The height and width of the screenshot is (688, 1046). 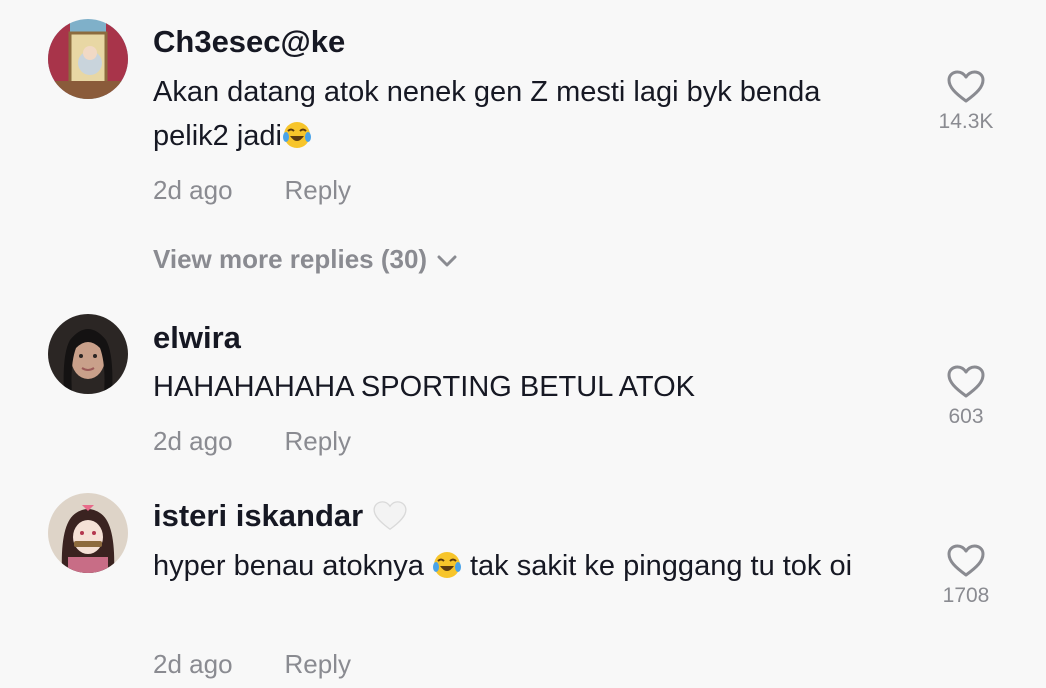 I want to click on like-button: 1708, so click(x=966, y=576).